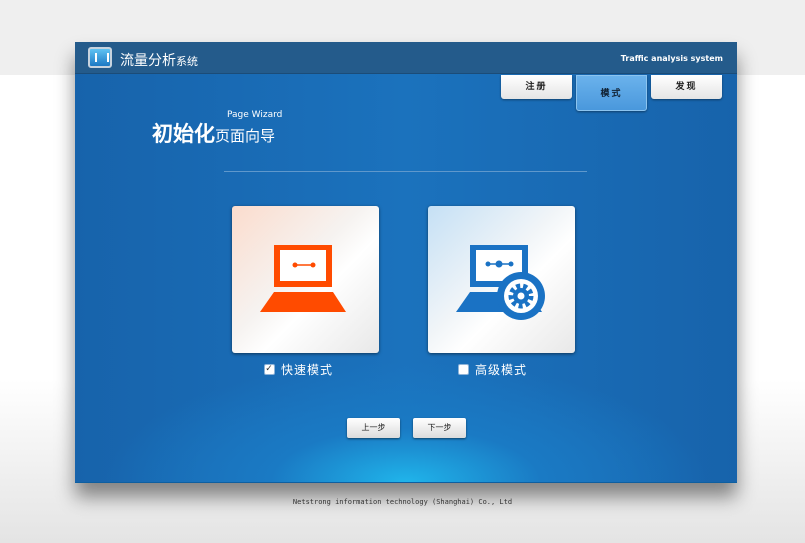  What do you see at coordinates (501, 370) in the screenshot?
I see `advanced-mode-label: 高级模式` at bounding box center [501, 370].